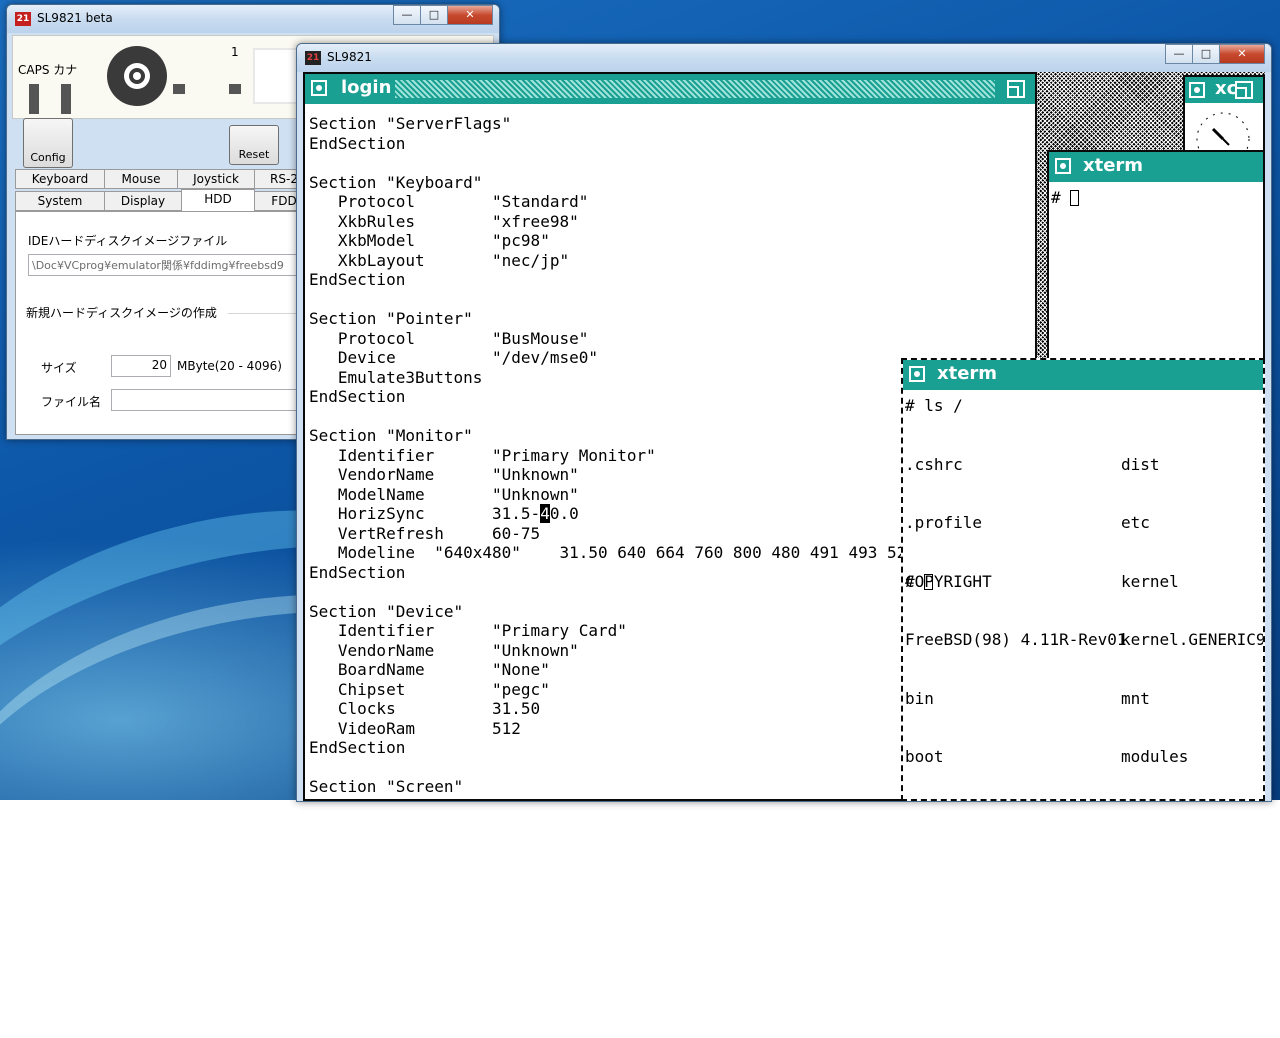  I want to click on reset-button: Reset, so click(254, 145).